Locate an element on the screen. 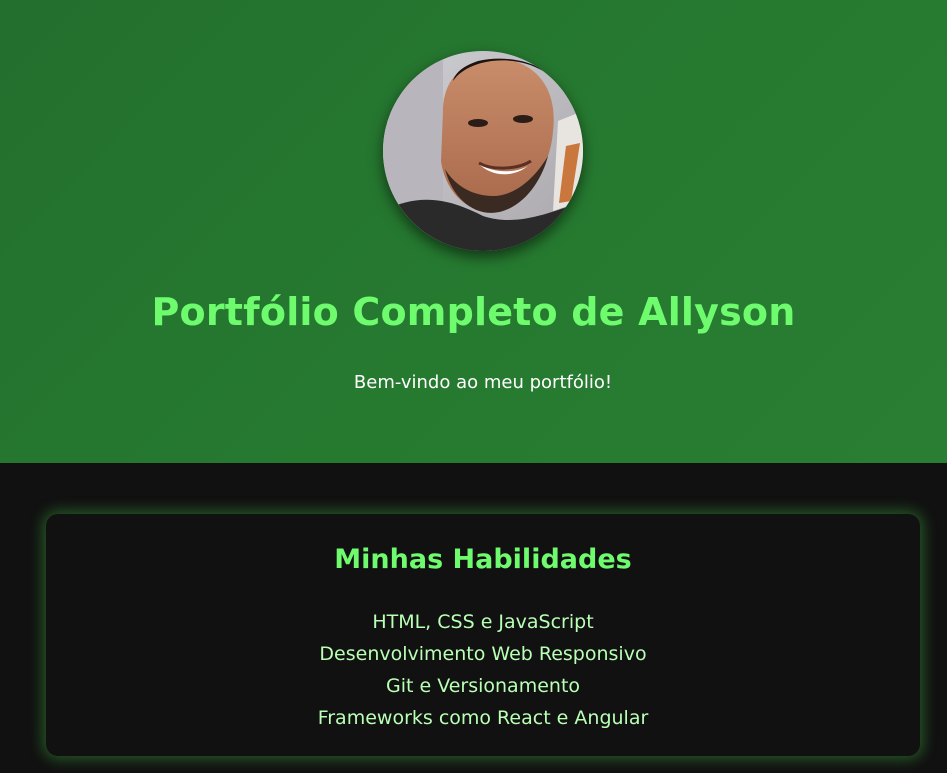  profile-photo is located at coordinates (483, 151).